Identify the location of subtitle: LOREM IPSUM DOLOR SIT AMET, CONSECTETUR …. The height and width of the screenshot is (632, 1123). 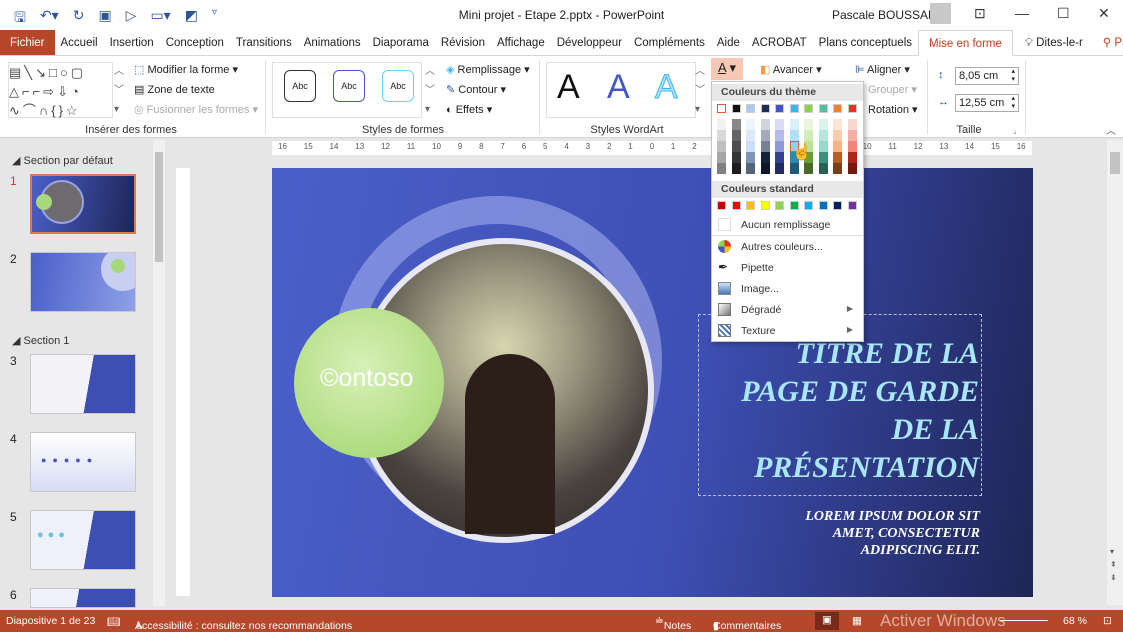
(846, 533).